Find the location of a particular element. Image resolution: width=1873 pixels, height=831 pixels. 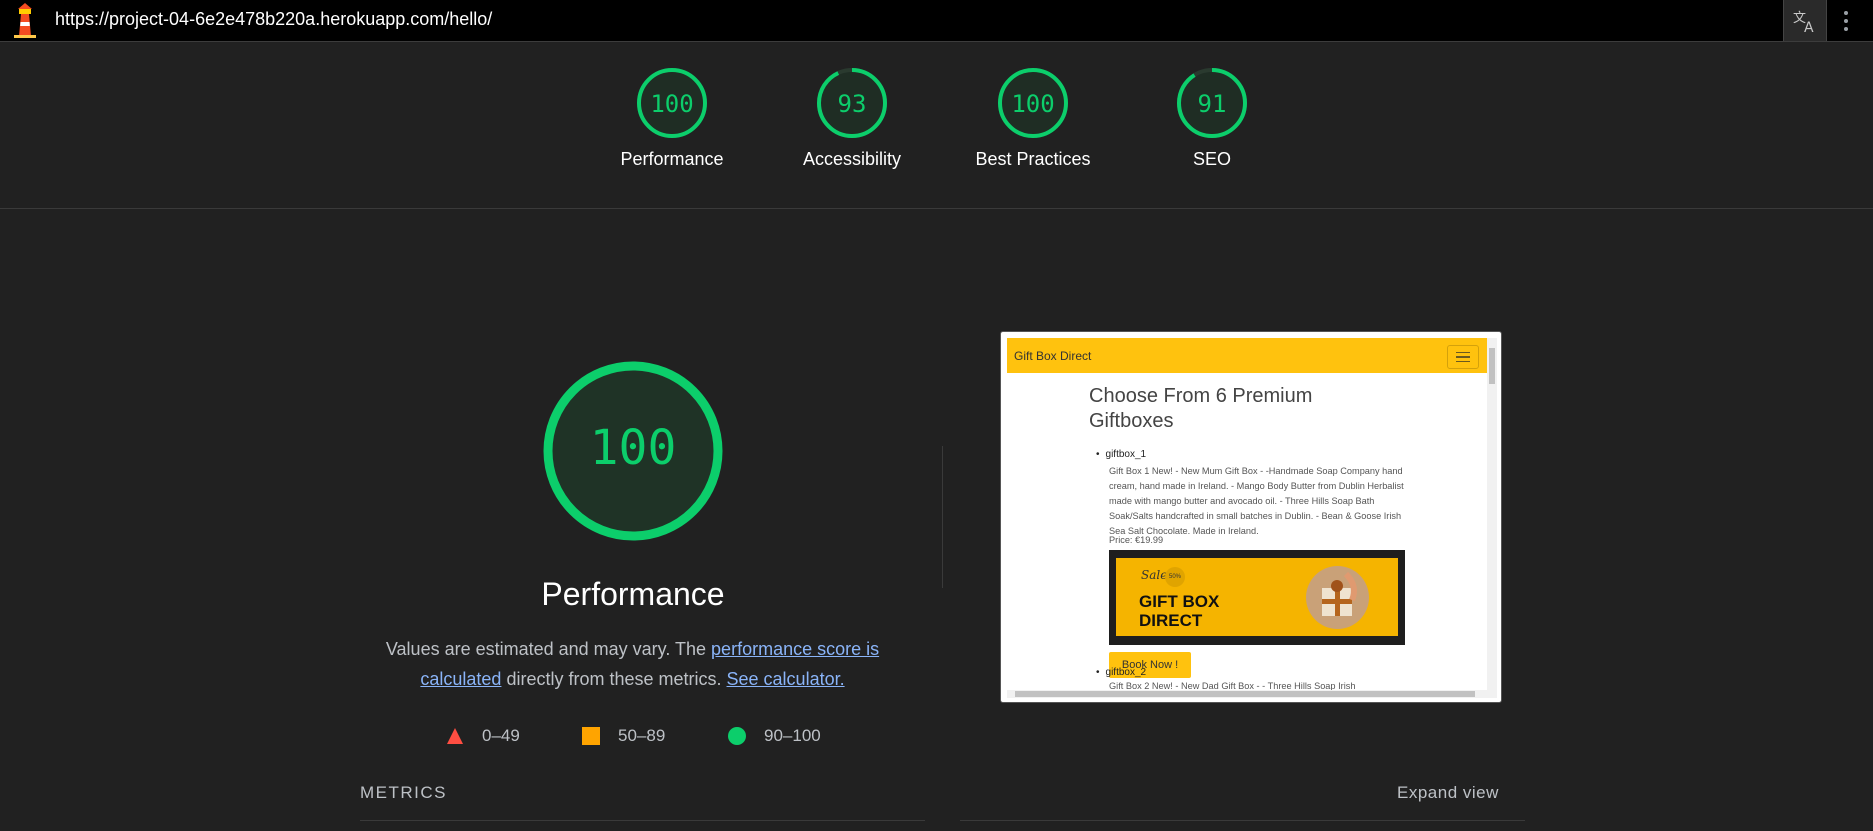

translate-icon: 文 A is located at coordinates (1803, 22).